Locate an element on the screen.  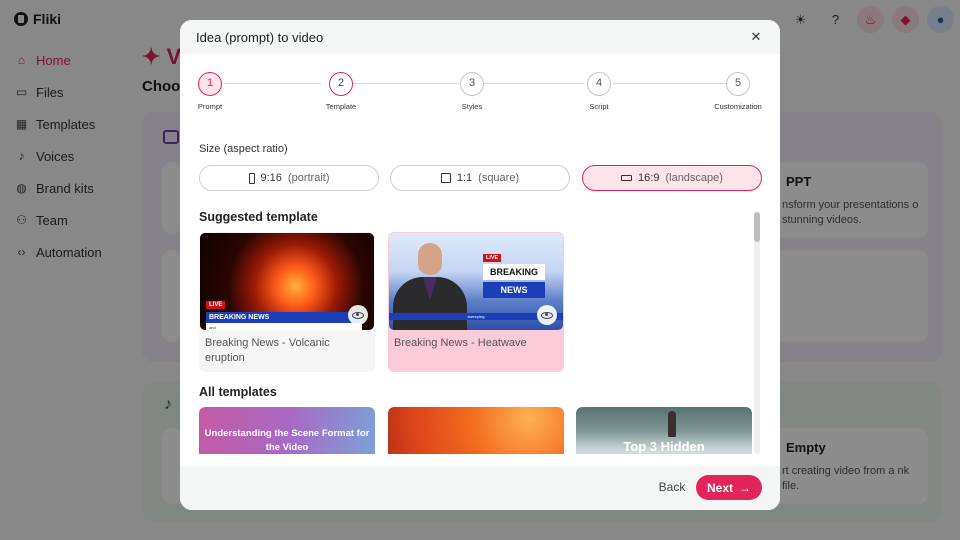
news-banner: LIVE BREAKING NEWS and is located at coordinates (284, 311).